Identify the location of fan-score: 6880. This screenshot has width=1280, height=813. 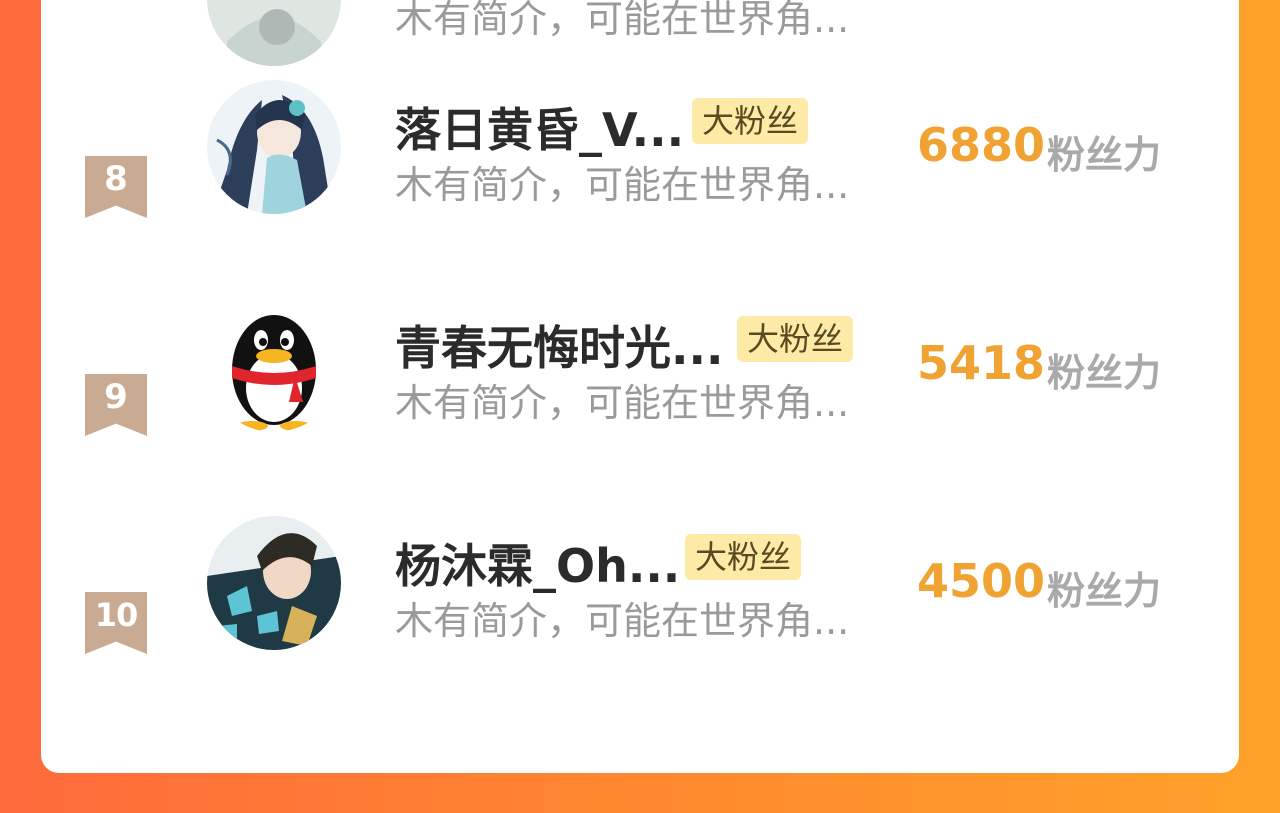
(981, 145).